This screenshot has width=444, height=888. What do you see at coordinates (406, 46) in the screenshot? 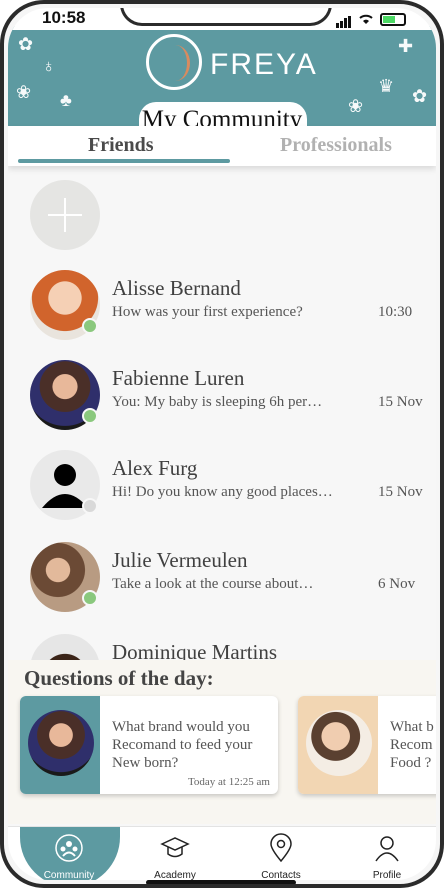
I see `puzzle-icon: ✚` at bounding box center [406, 46].